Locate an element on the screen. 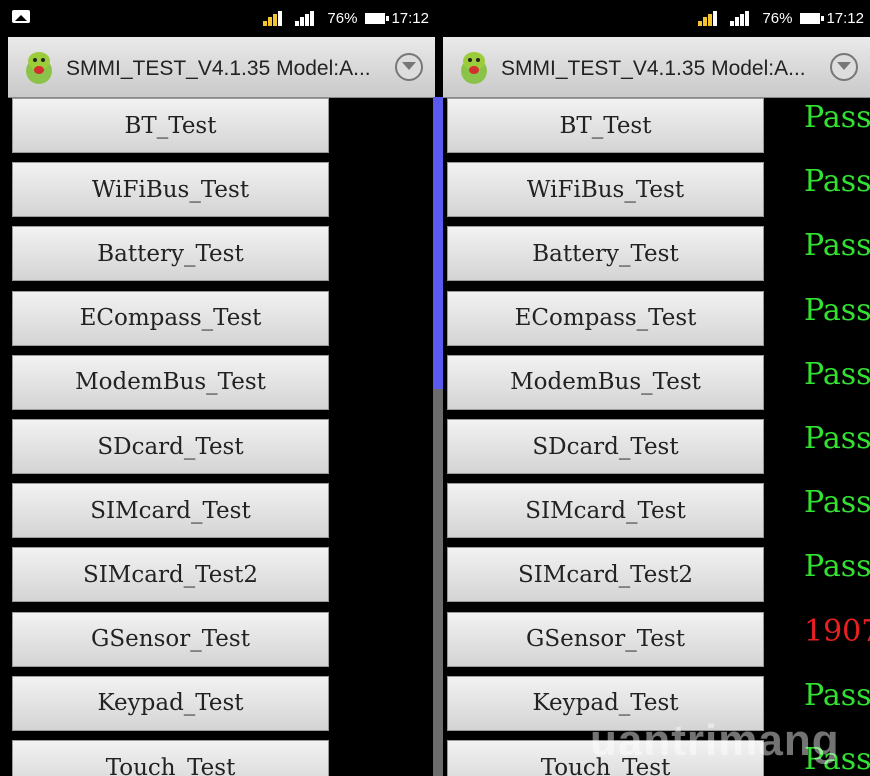 The width and height of the screenshot is (870, 776). test-button: Keypad_Test is located at coordinates (170, 703).